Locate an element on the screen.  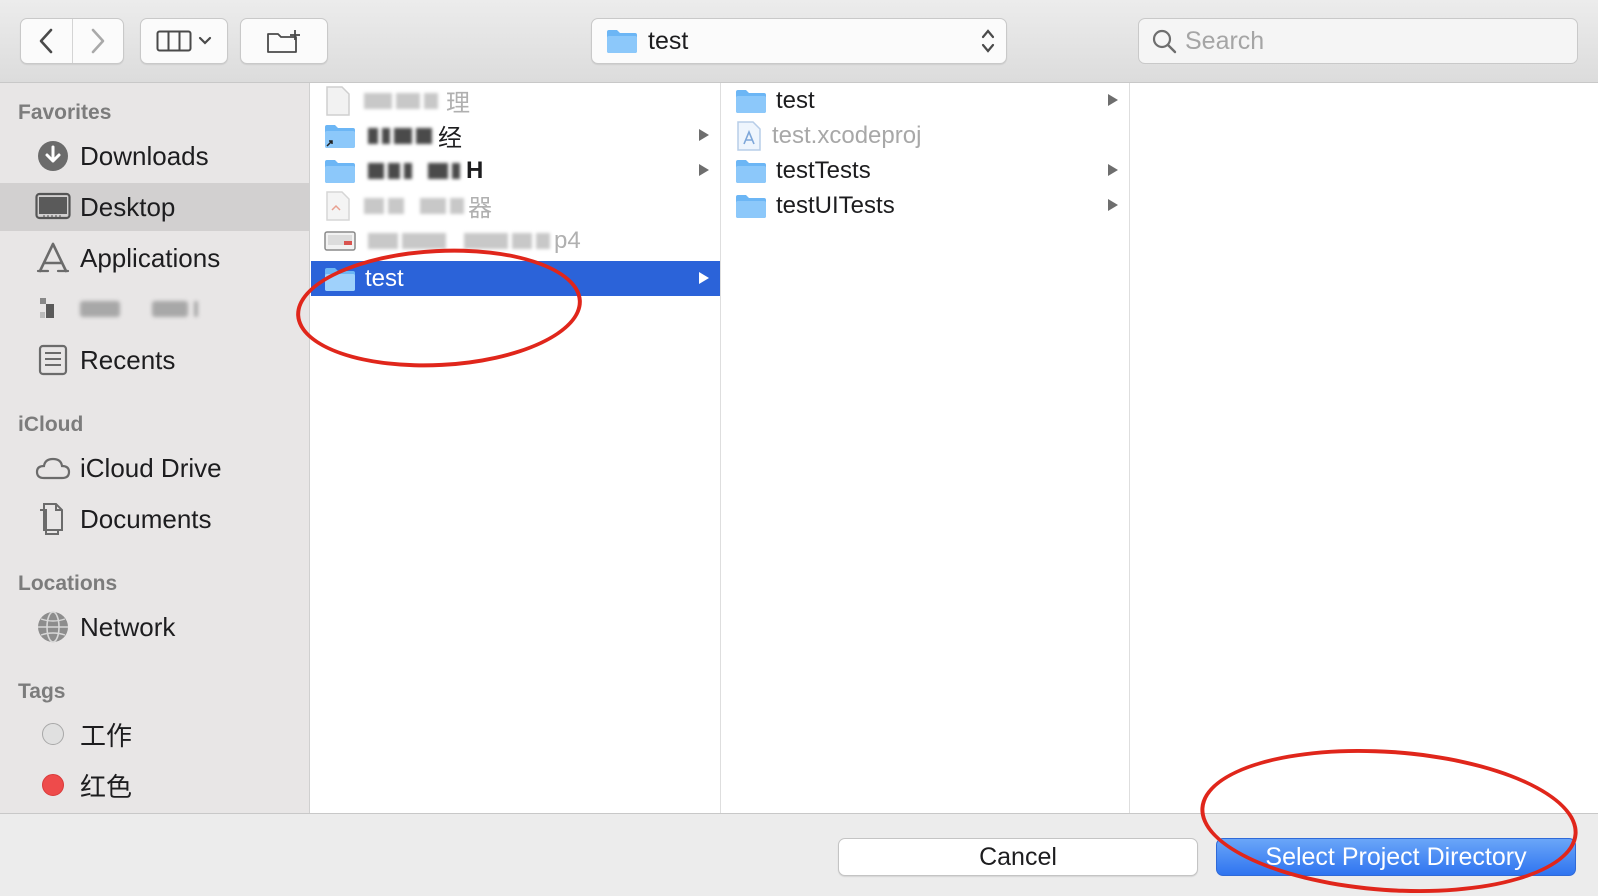
sidebar-item-label: Documents is located at coordinates (146, 518).